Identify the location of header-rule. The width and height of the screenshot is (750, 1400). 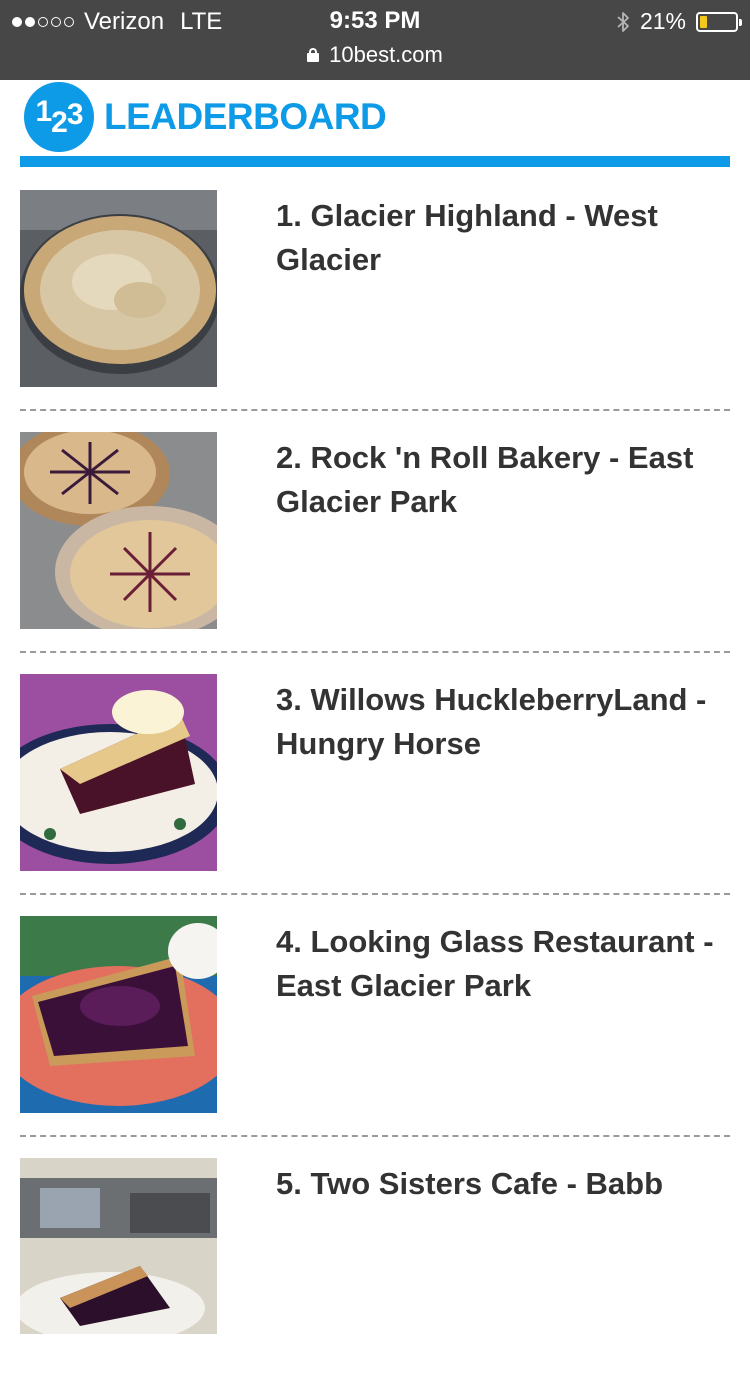
(375, 161).